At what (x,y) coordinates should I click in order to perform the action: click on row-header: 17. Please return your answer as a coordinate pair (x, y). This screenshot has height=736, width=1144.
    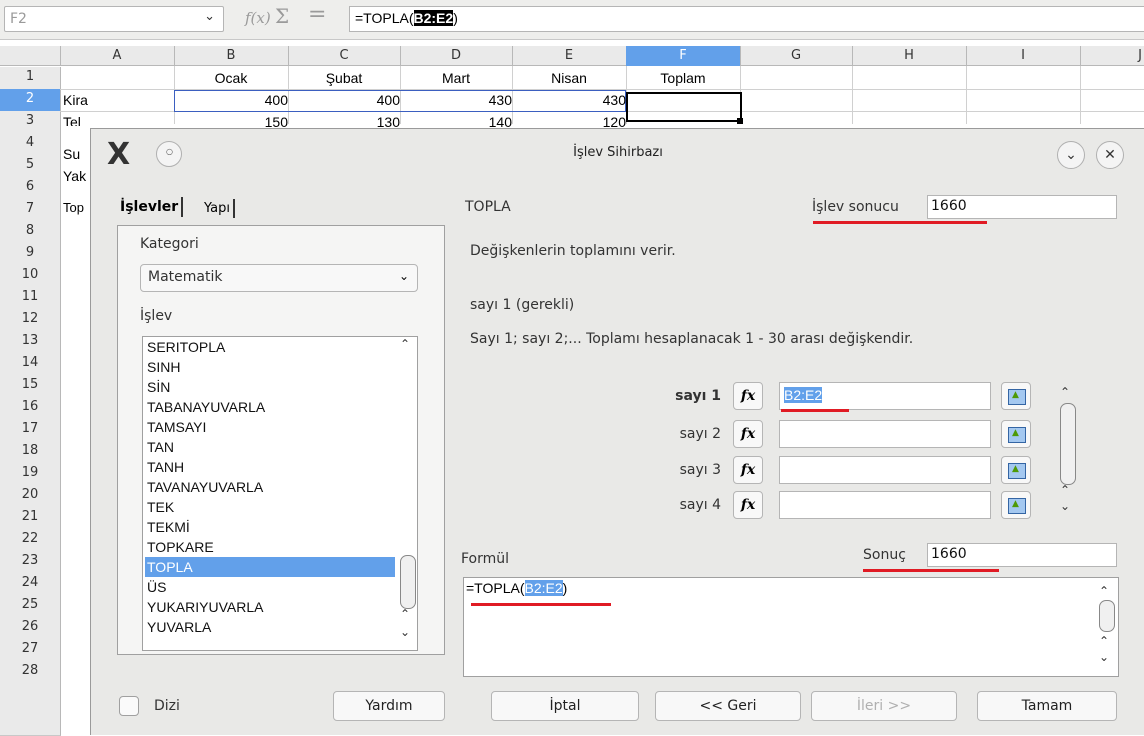
    Looking at the image, I should click on (30, 430).